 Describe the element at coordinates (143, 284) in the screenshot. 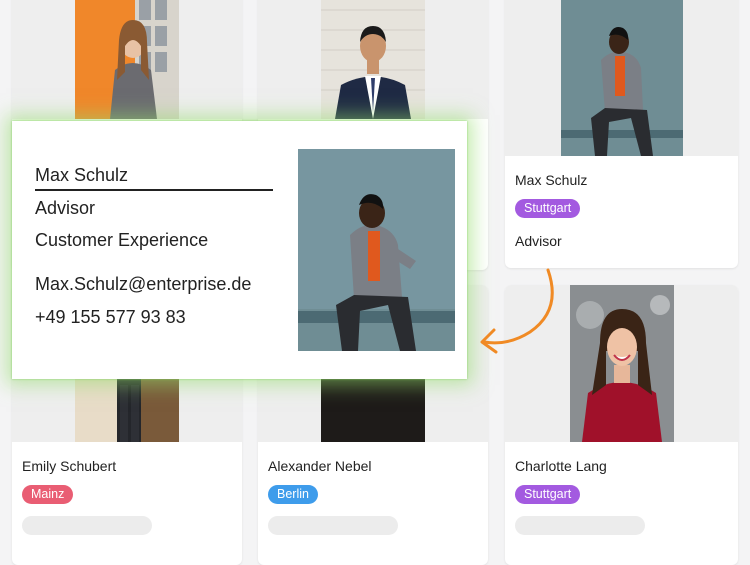

I see `popup-email: Max.Schulz@enterprise.de` at that location.